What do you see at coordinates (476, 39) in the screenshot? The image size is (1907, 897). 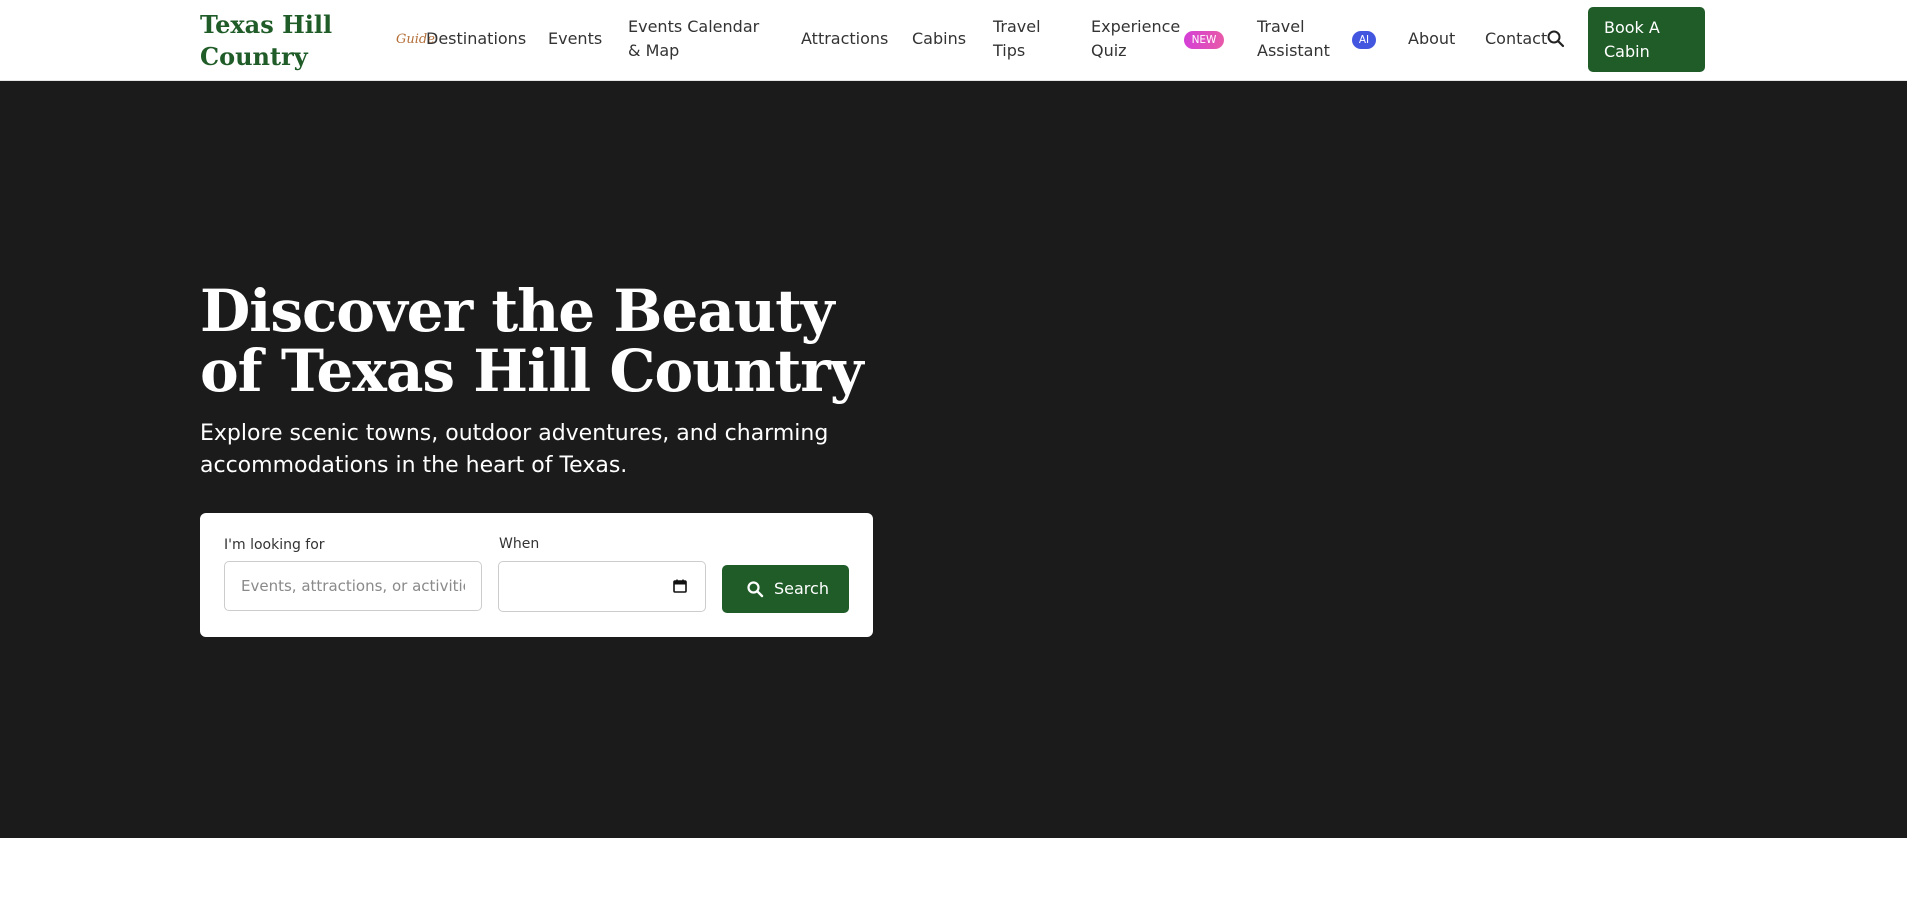 I see `nav-destinations: Destinations` at bounding box center [476, 39].